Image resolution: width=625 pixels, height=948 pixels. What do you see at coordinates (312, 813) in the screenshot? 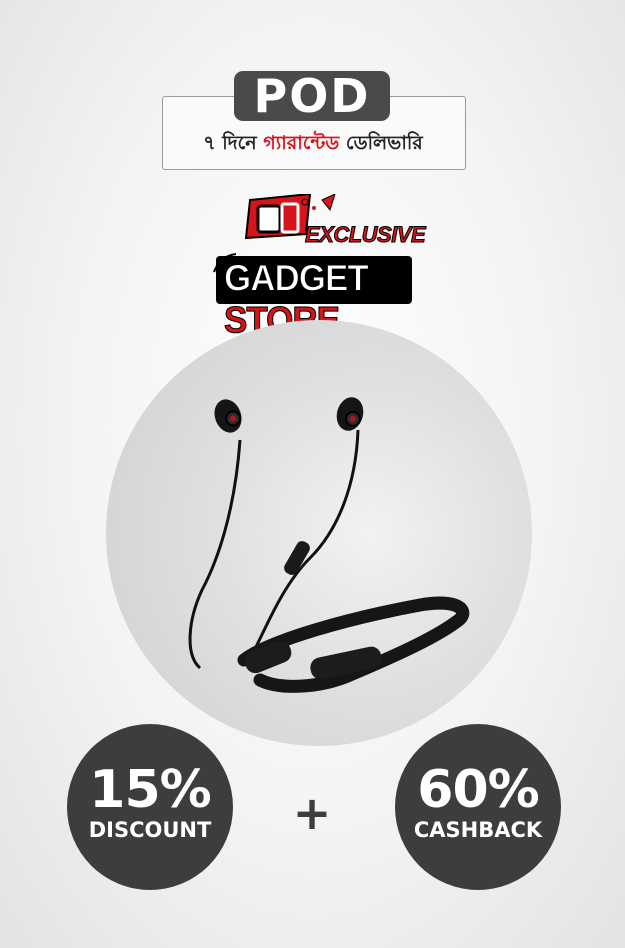
I see `plus-sign: +` at bounding box center [312, 813].